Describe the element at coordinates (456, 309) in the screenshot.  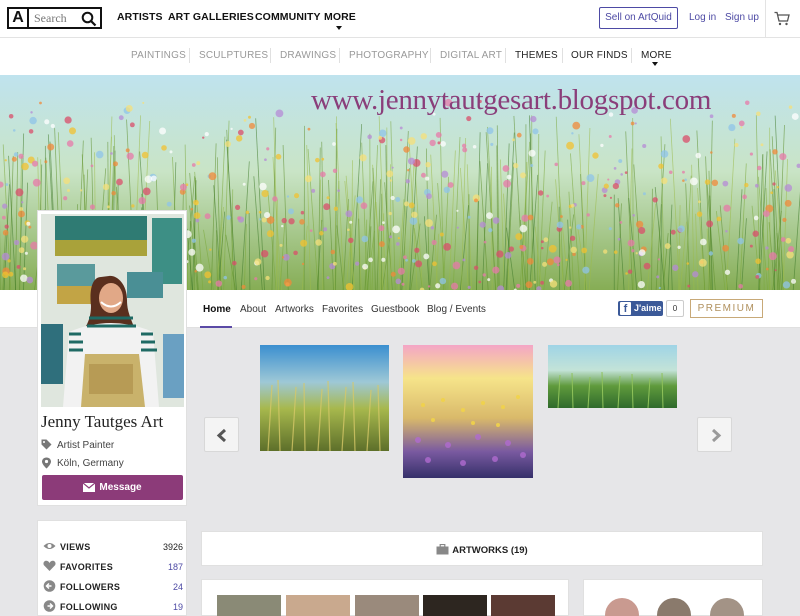
I see `tab-blog-events: Blog / Events` at that location.